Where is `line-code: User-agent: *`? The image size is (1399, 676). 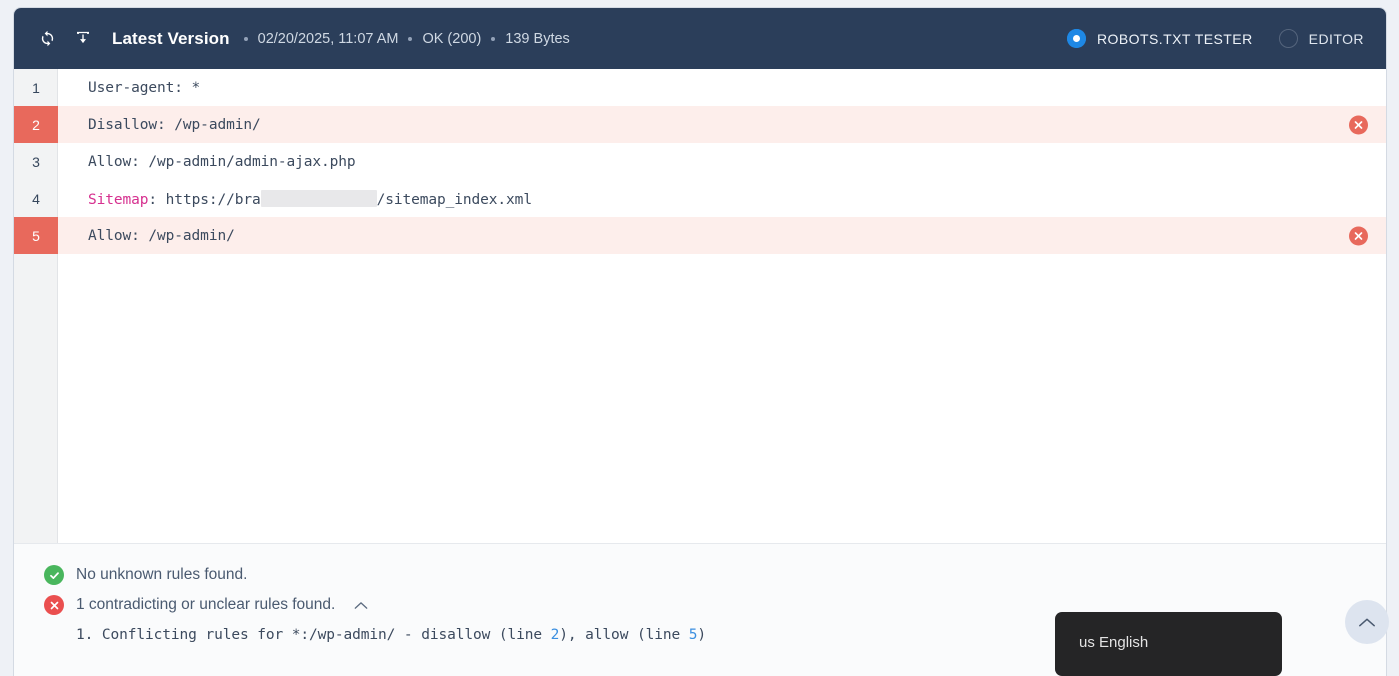 line-code: User-agent: * is located at coordinates (144, 87).